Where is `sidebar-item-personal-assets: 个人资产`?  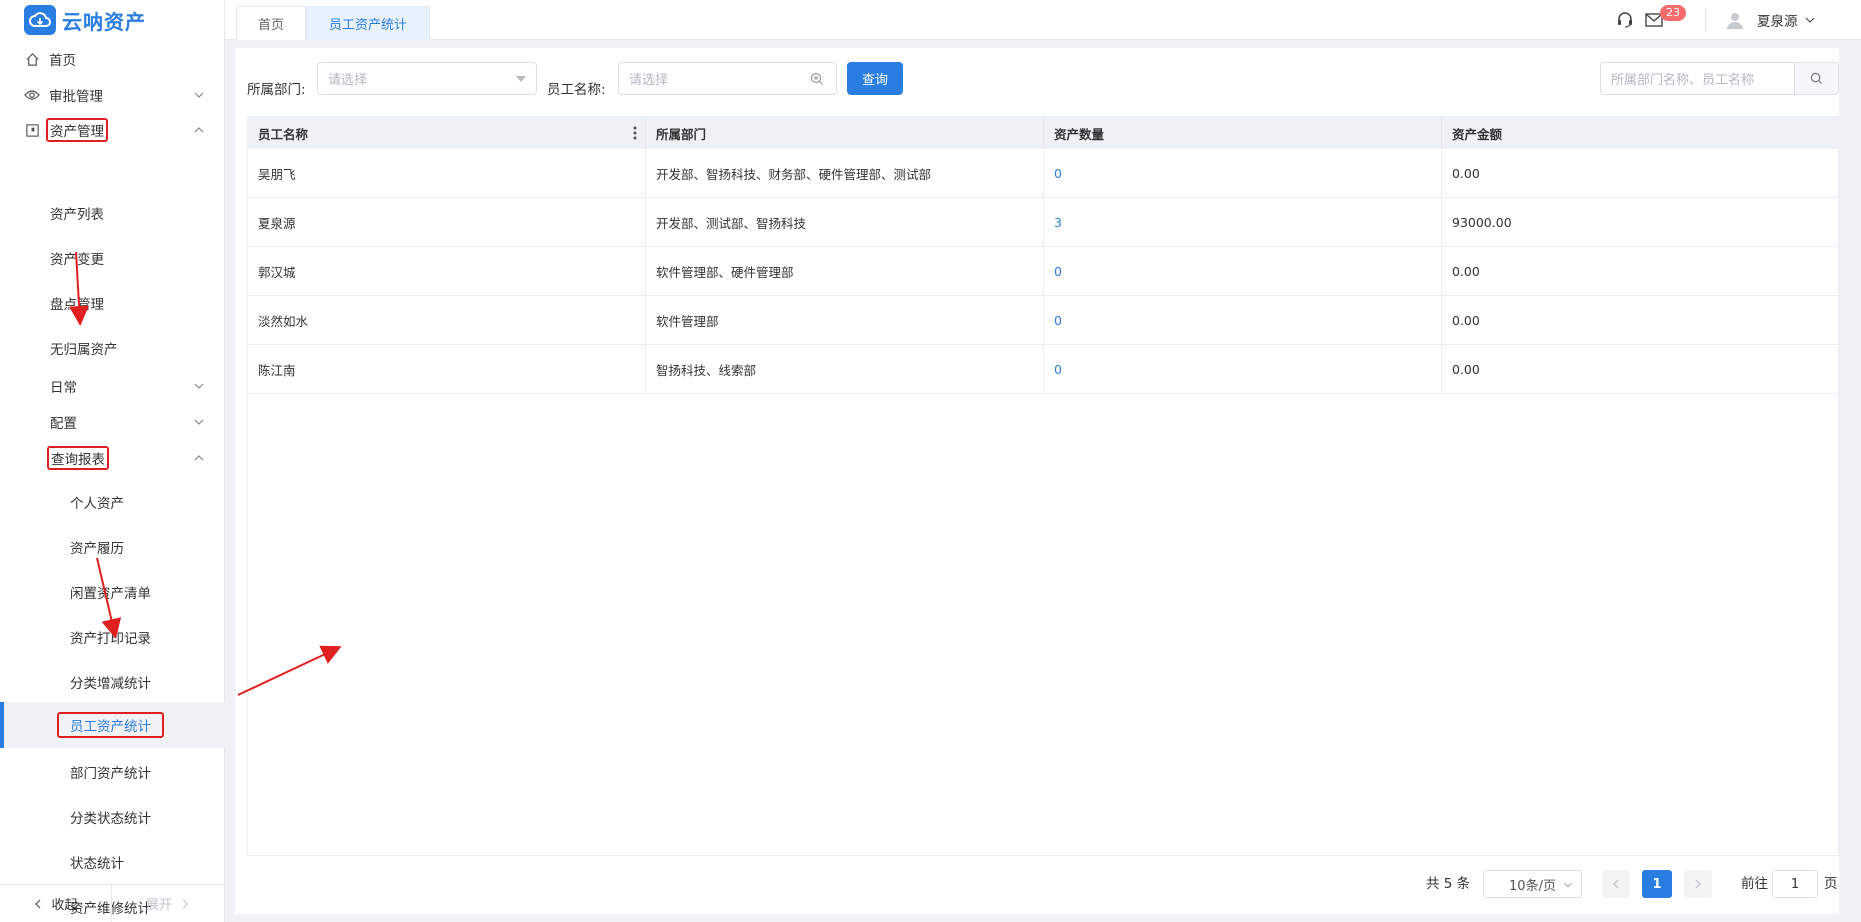 sidebar-item-personal-assets: 个人资产 is located at coordinates (112, 502).